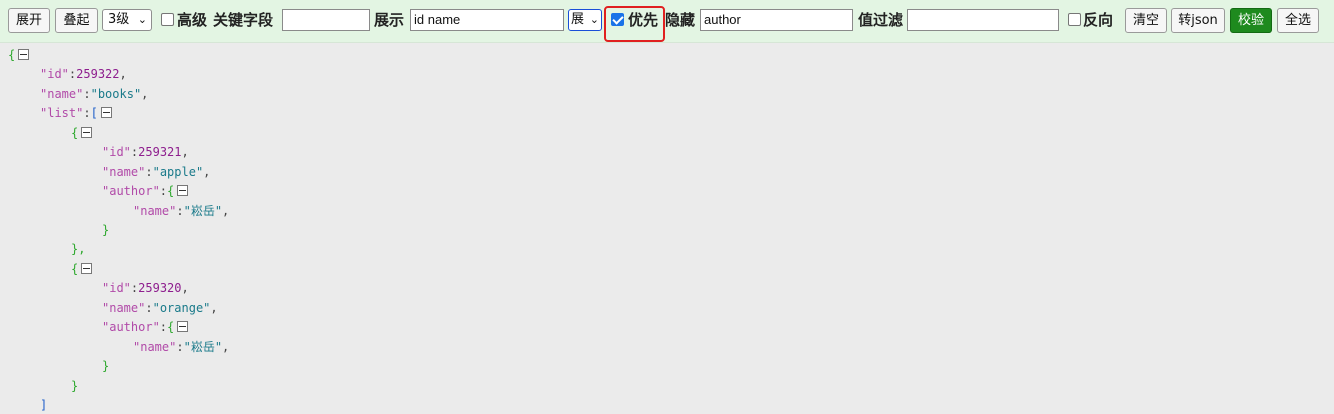 The image size is (1334, 414). I want to click on json-item-close: },, so click(78, 249).